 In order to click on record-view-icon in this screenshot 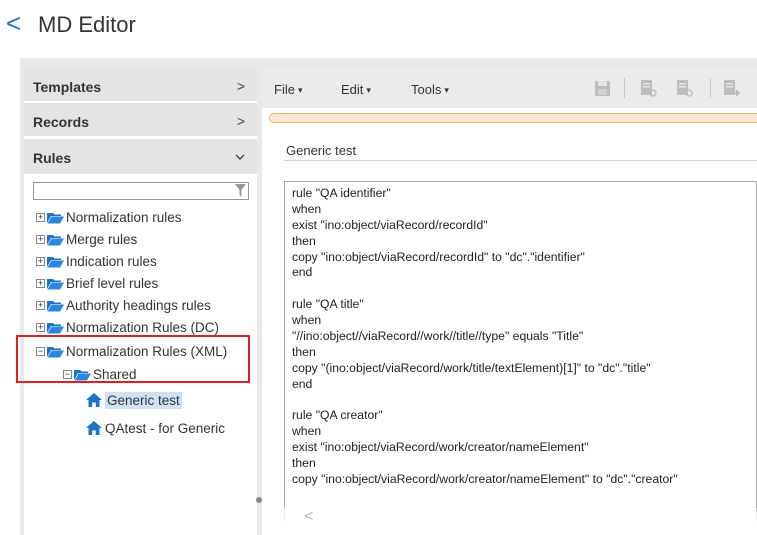, I will do `click(649, 88)`.